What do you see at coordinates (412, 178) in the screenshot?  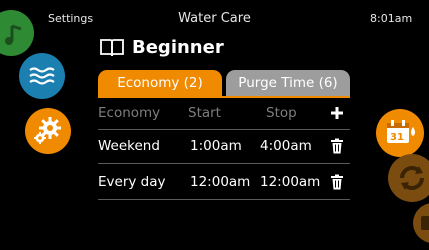 I see `refresh-icon` at bounding box center [412, 178].